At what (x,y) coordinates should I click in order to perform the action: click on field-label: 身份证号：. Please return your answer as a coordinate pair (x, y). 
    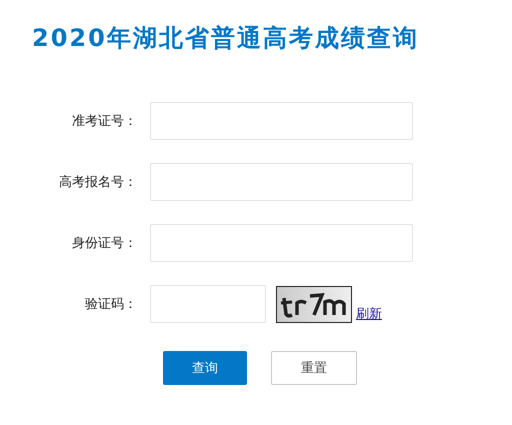
    Looking at the image, I should click on (104, 243).